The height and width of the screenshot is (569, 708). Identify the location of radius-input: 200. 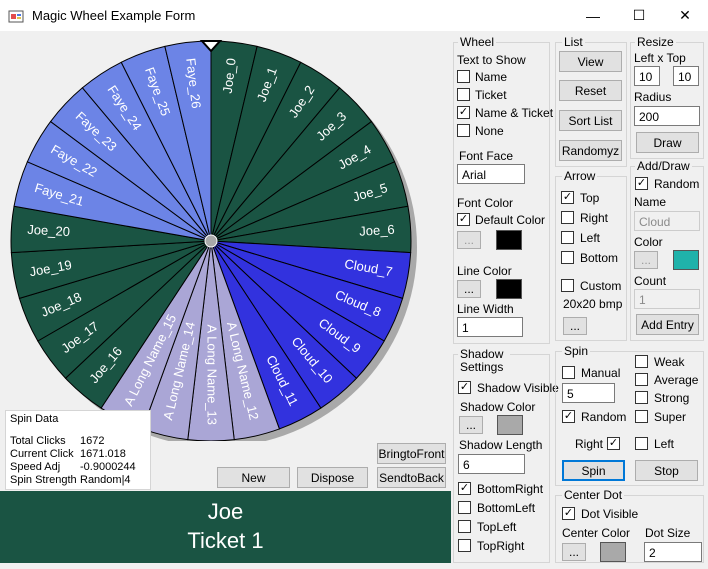
(667, 116).